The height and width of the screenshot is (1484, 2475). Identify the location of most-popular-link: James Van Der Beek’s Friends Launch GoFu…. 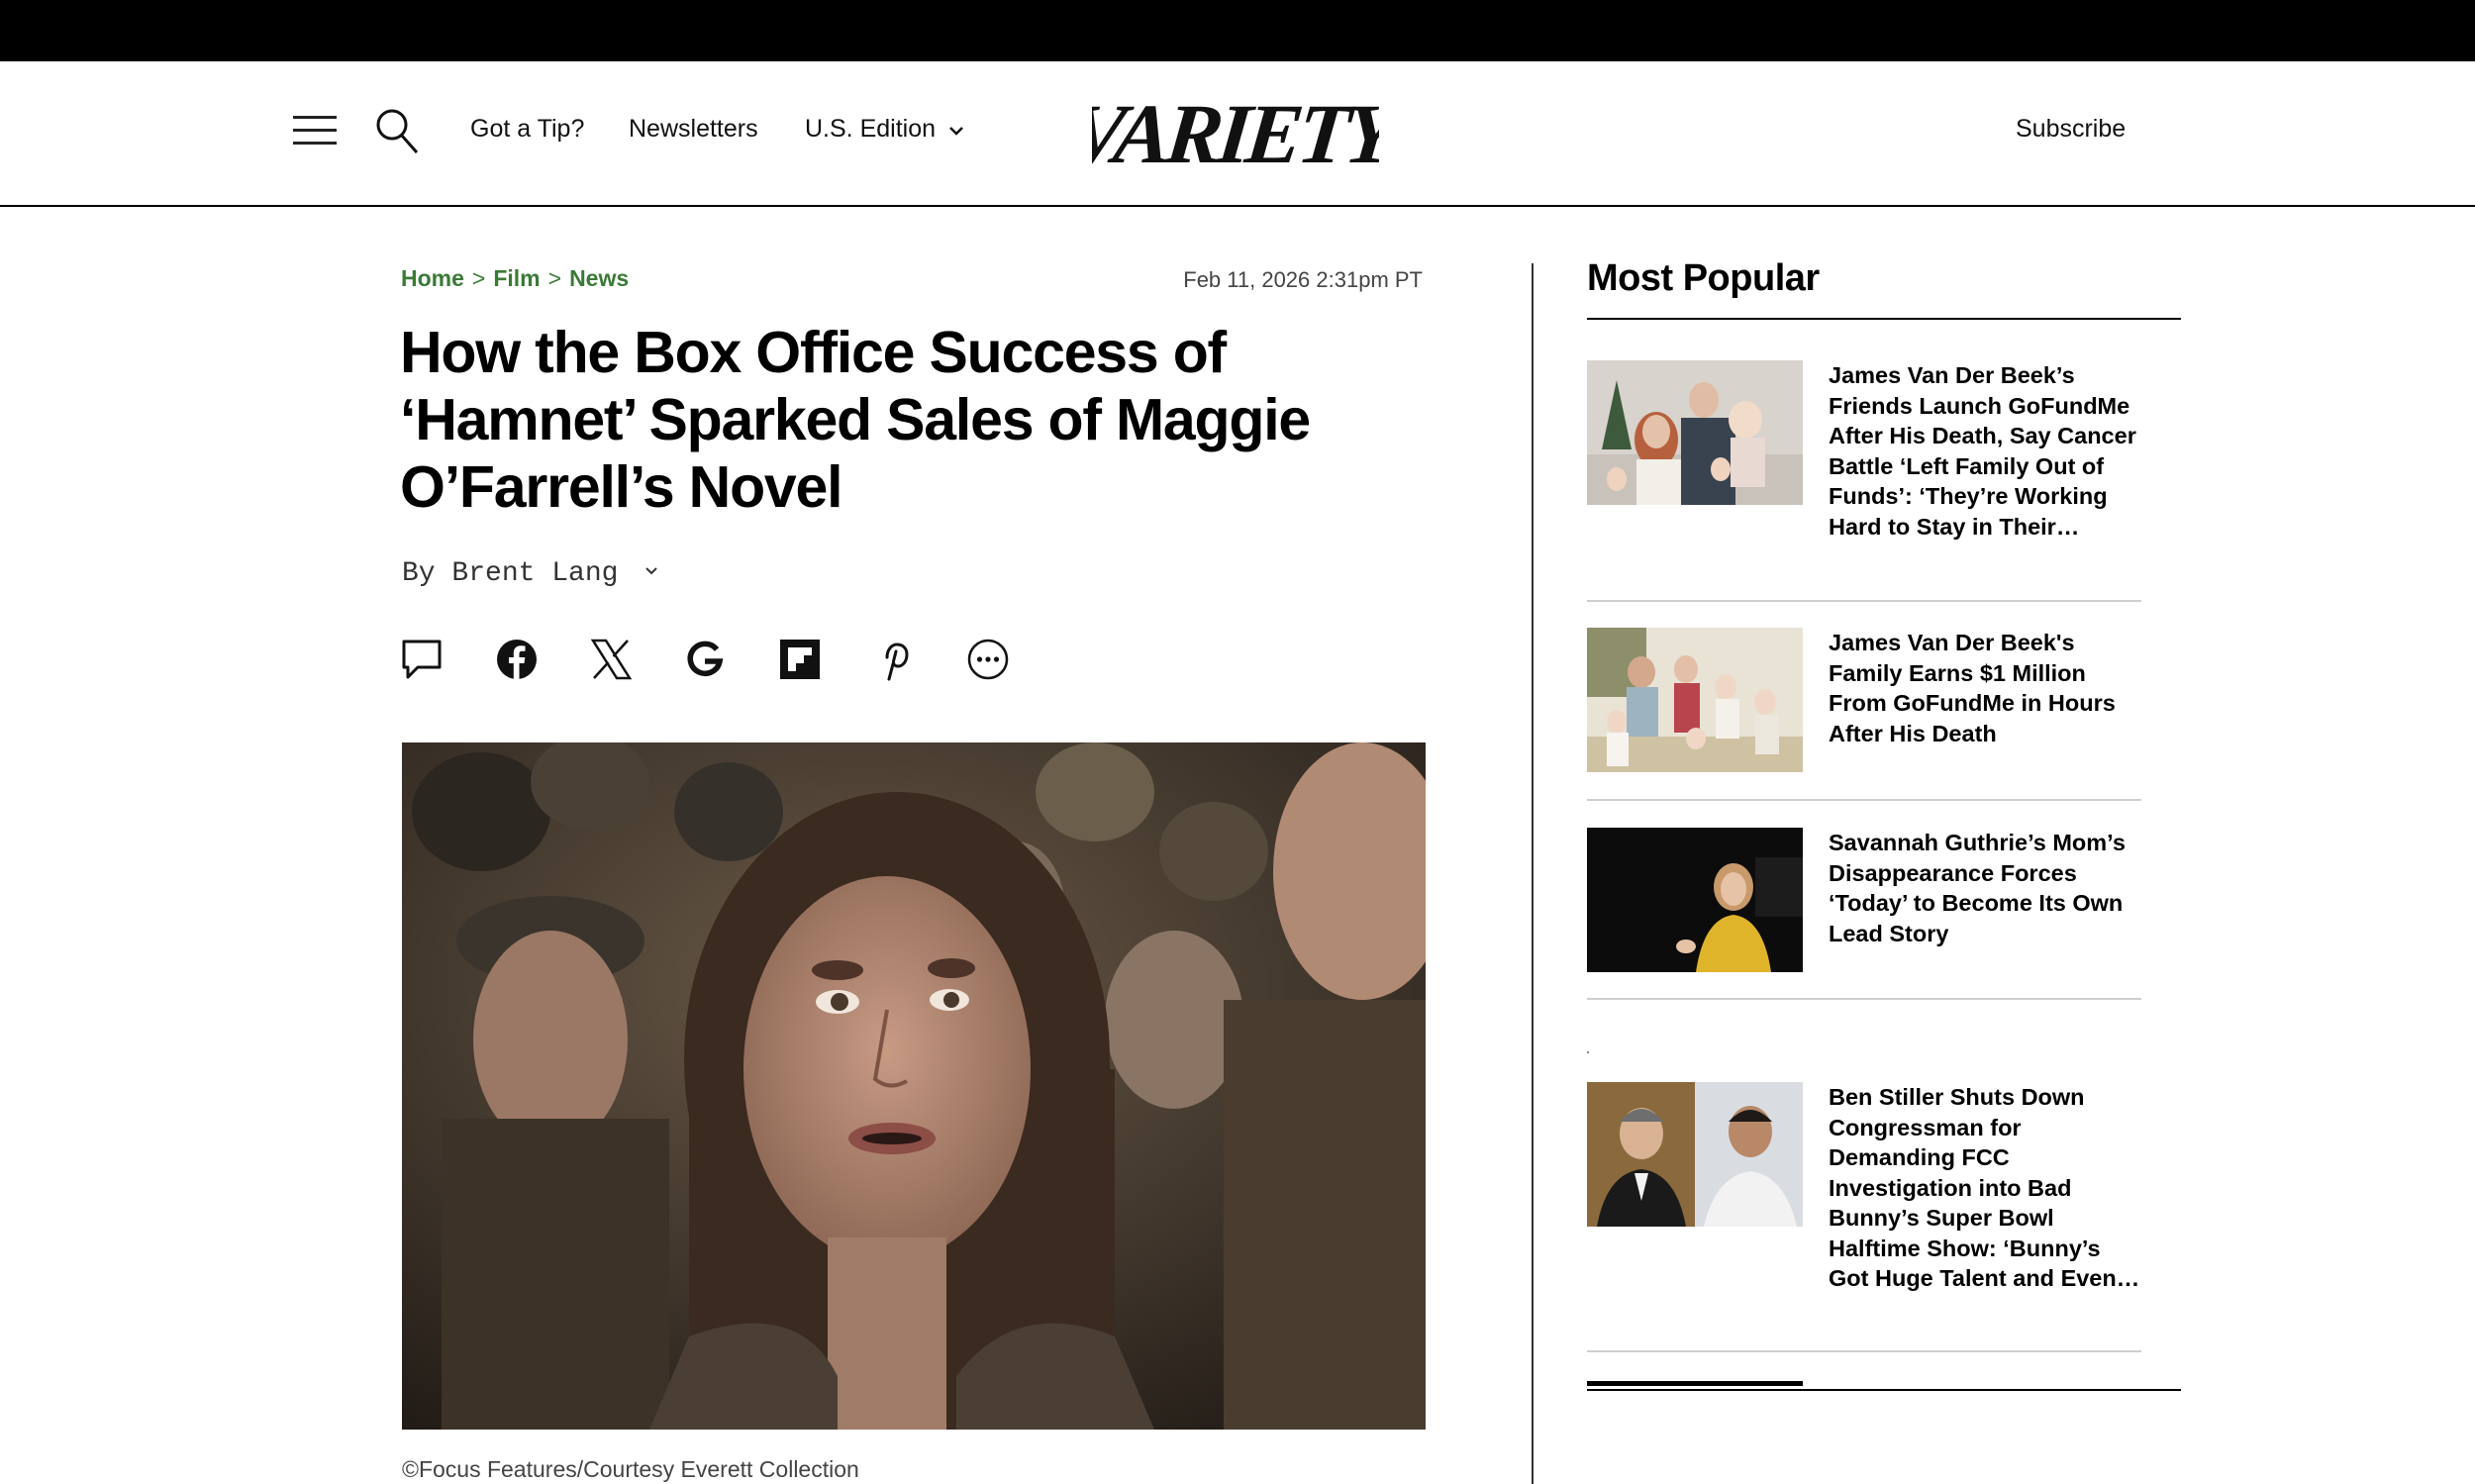
(1987, 451).